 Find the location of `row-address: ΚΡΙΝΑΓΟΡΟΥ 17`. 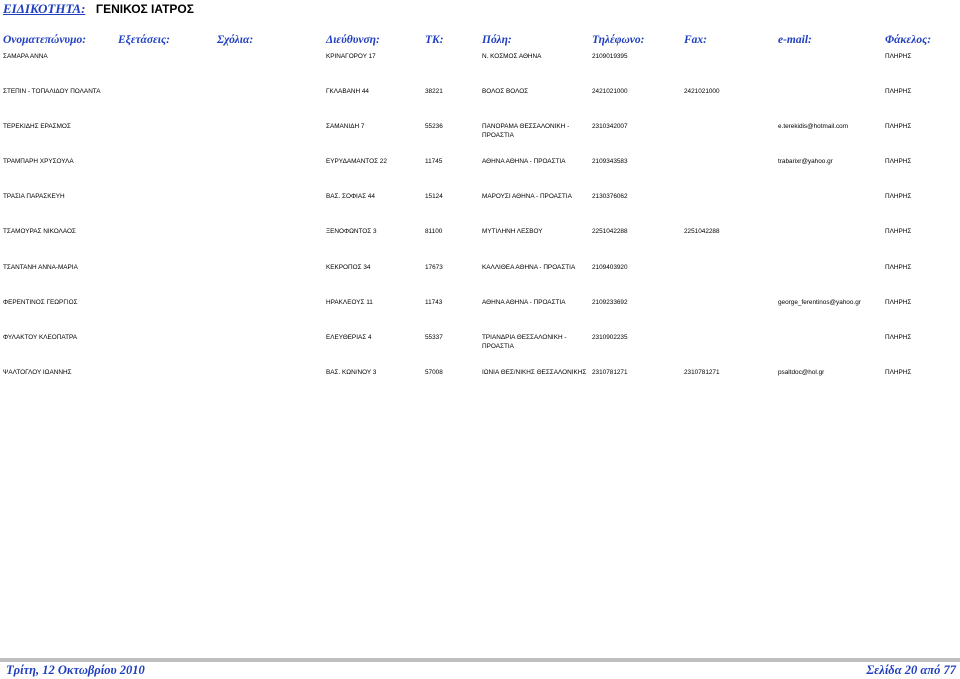

row-address: ΚΡΙΝΑΓΟΡΟΥ 17 is located at coordinates (351, 56).